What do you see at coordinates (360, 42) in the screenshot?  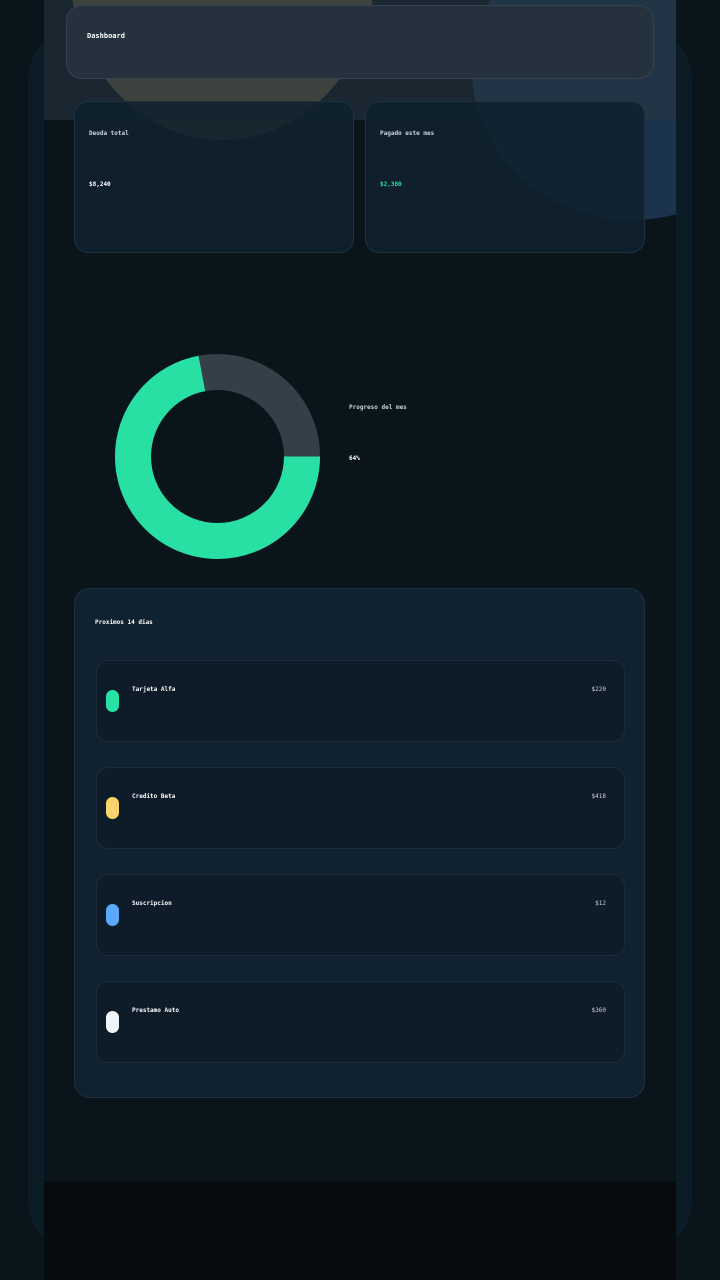 I see `header-card: Dashboard` at bounding box center [360, 42].